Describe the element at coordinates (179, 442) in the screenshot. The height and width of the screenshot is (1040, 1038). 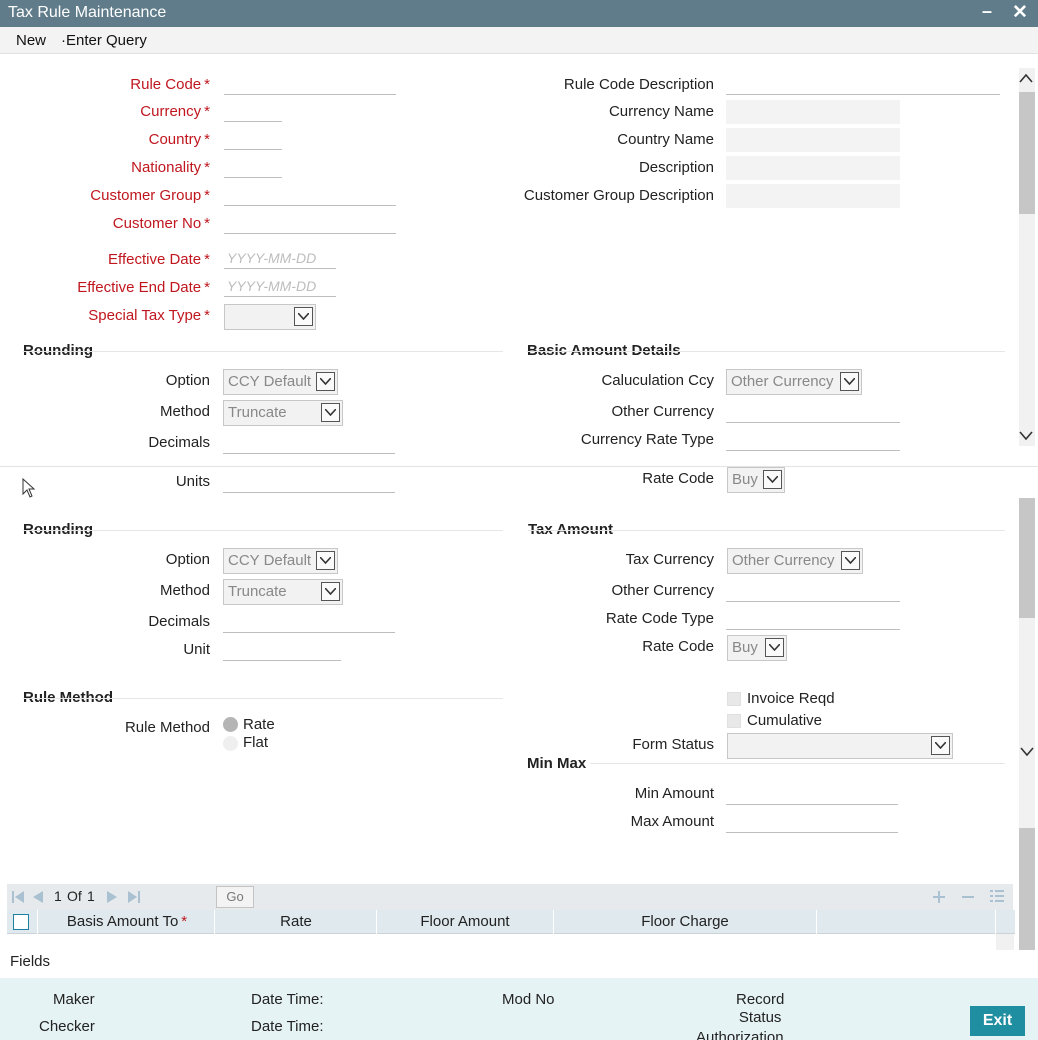
I see `rounding-decimals-label: Decimals` at that location.